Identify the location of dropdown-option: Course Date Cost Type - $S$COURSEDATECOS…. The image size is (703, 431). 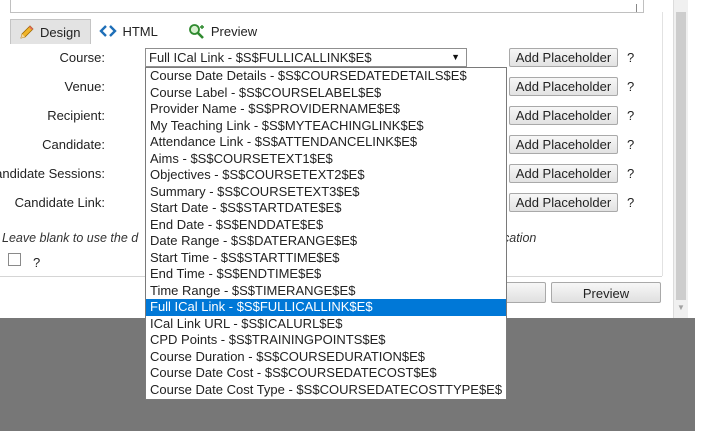
(326, 390).